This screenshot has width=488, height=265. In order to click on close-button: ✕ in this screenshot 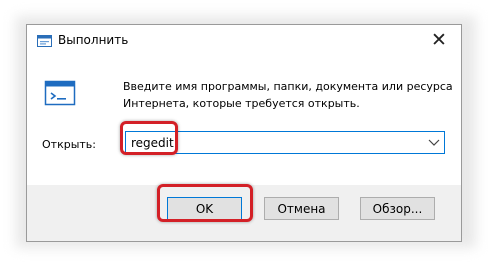, I will do `click(439, 40)`.